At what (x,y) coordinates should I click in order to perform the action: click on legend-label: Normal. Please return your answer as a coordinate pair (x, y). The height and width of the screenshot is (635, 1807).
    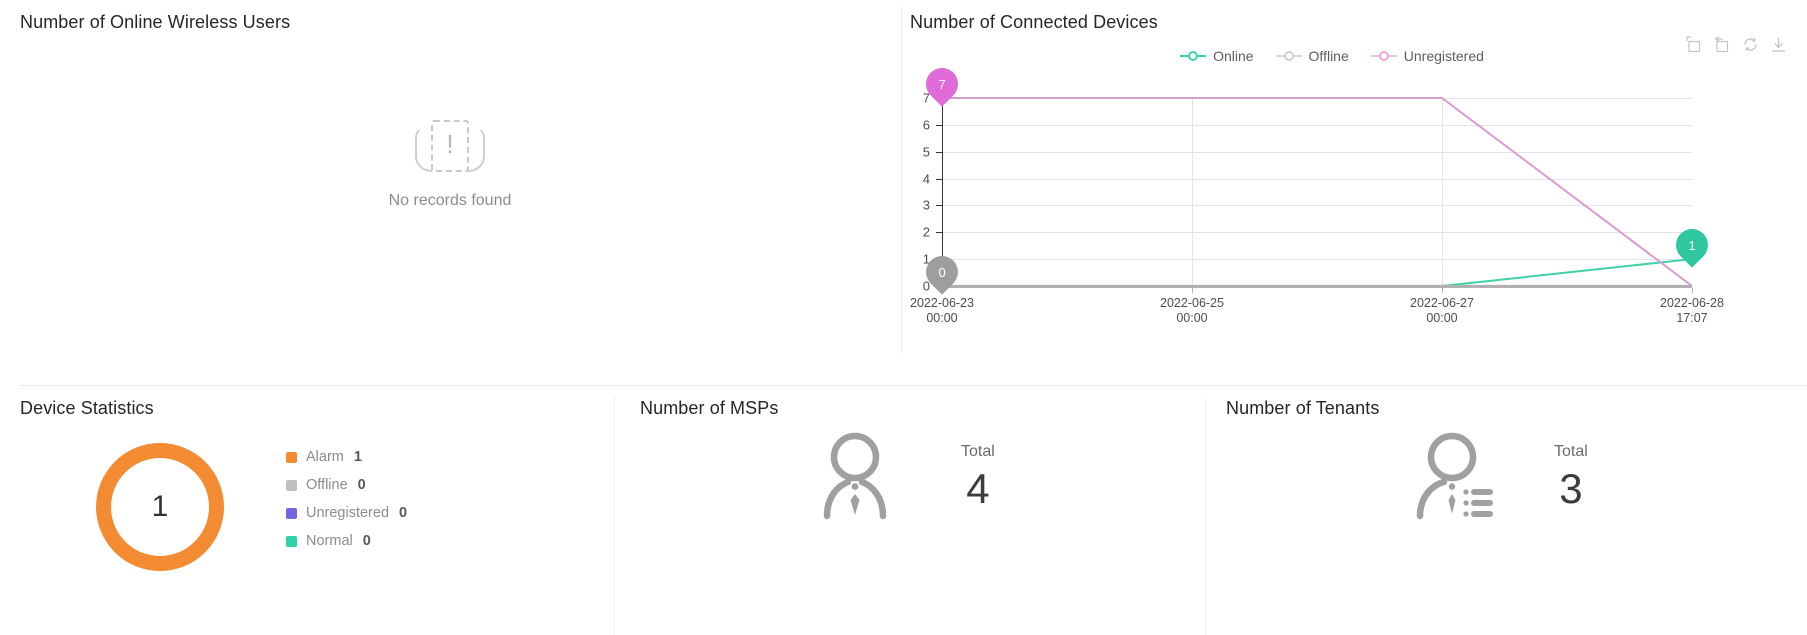
    Looking at the image, I should click on (329, 541).